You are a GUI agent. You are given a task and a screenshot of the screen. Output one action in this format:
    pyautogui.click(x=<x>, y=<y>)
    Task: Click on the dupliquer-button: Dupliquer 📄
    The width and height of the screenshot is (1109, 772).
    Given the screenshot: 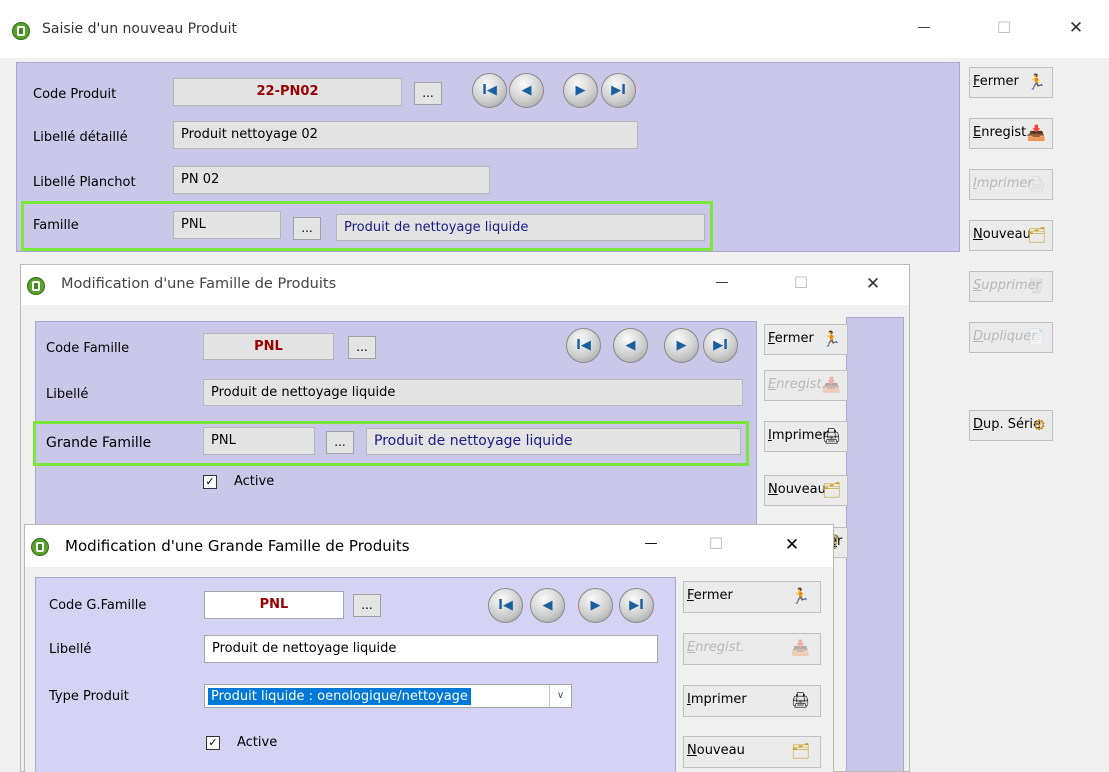 What is the action you would take?
    pyautogui.click(x=1011, y=337)
    